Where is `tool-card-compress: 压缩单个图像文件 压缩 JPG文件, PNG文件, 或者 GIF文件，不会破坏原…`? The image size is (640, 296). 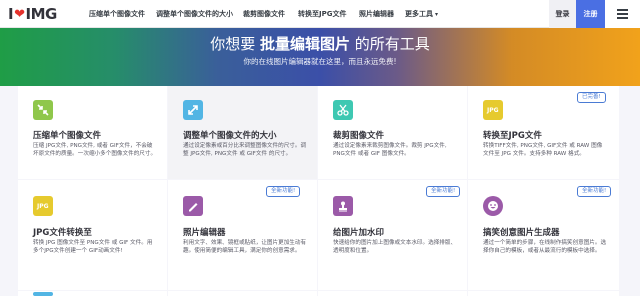
tool-card-compress: 压缩单个图像文件 压缩 JPG文件, PNG文件, 或者 GIF文件，不会破坏原… is located at coordinates (92, 132).